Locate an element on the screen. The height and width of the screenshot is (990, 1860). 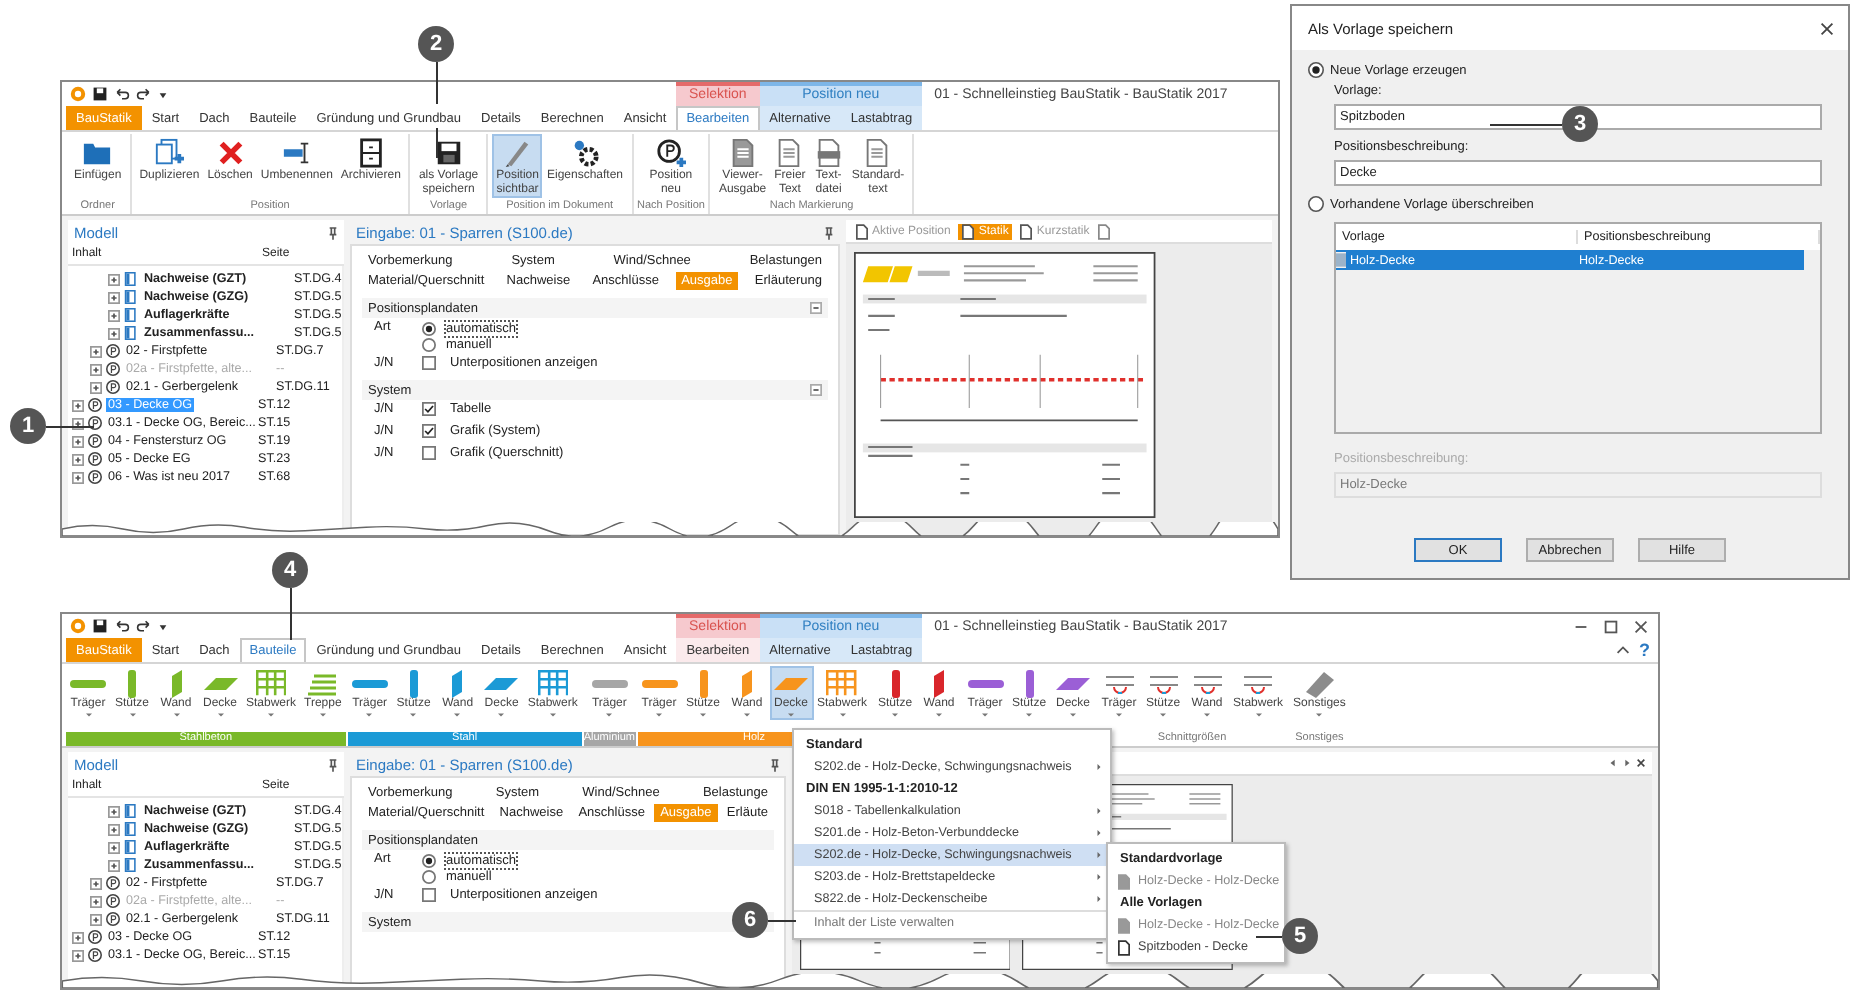
next-icon is located at coordinates (1627, 763).